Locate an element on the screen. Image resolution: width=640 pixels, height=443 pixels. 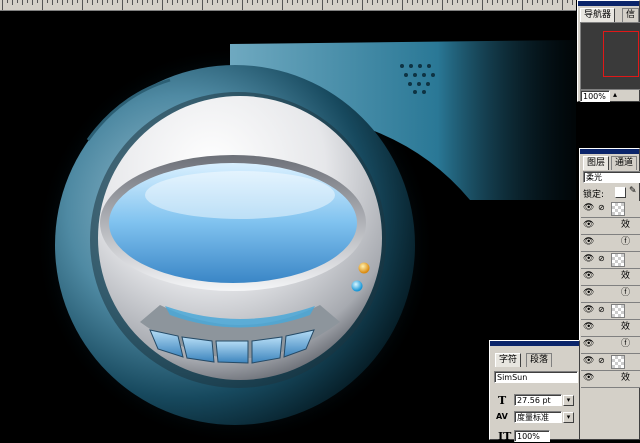
font-size-dropdown: ▾ is located at coordinates (568, 400).